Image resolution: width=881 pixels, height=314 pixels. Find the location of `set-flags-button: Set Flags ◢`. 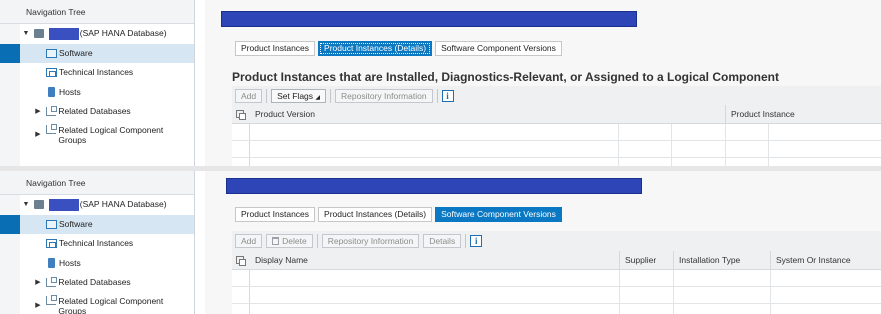

set-flags-button: Set Flags ◢ is located at coordinates (299, 96).